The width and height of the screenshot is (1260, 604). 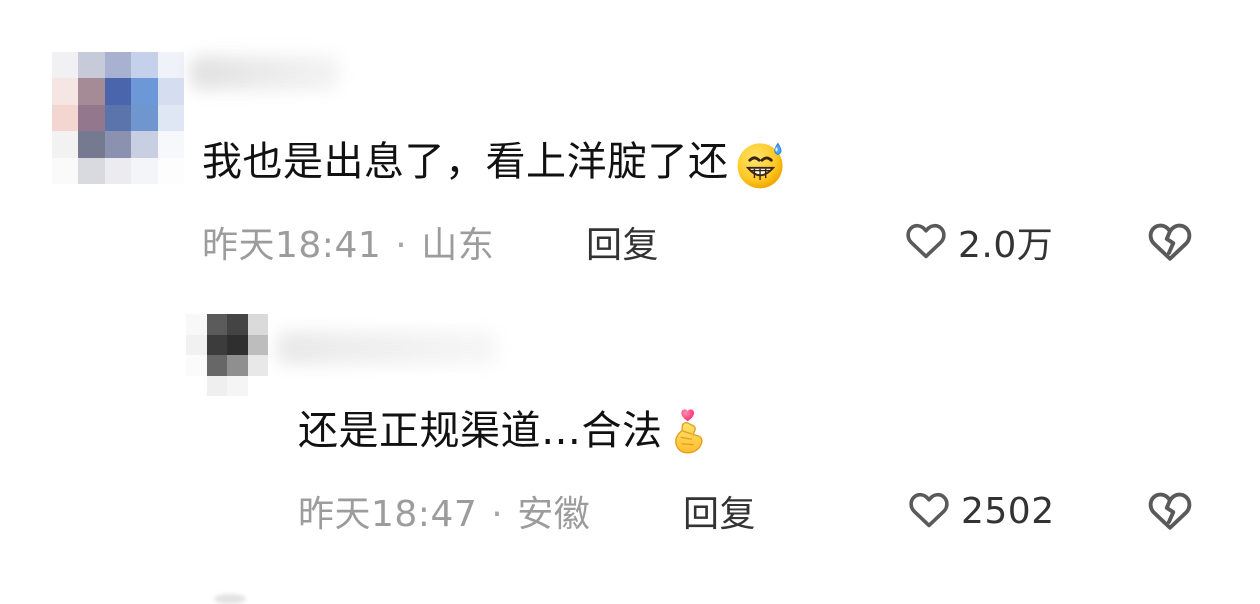 I want to click on finger-heart-emoji, so click(x=695, y=433).